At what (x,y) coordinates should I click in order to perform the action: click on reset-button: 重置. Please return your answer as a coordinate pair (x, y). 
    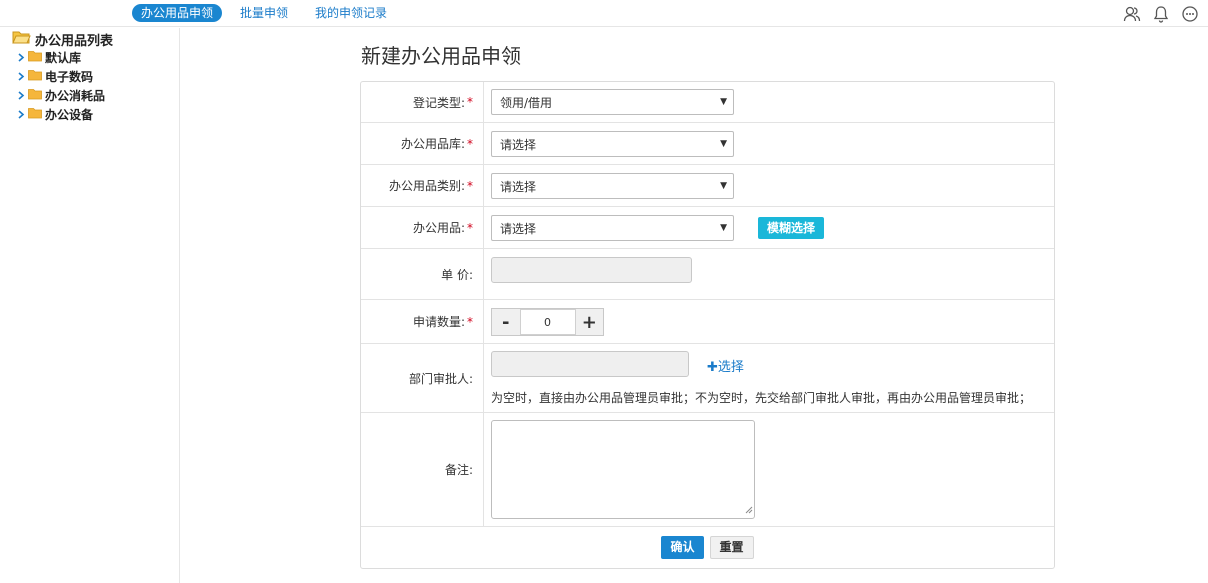
    Looking at the image, I should click on (731, 547).